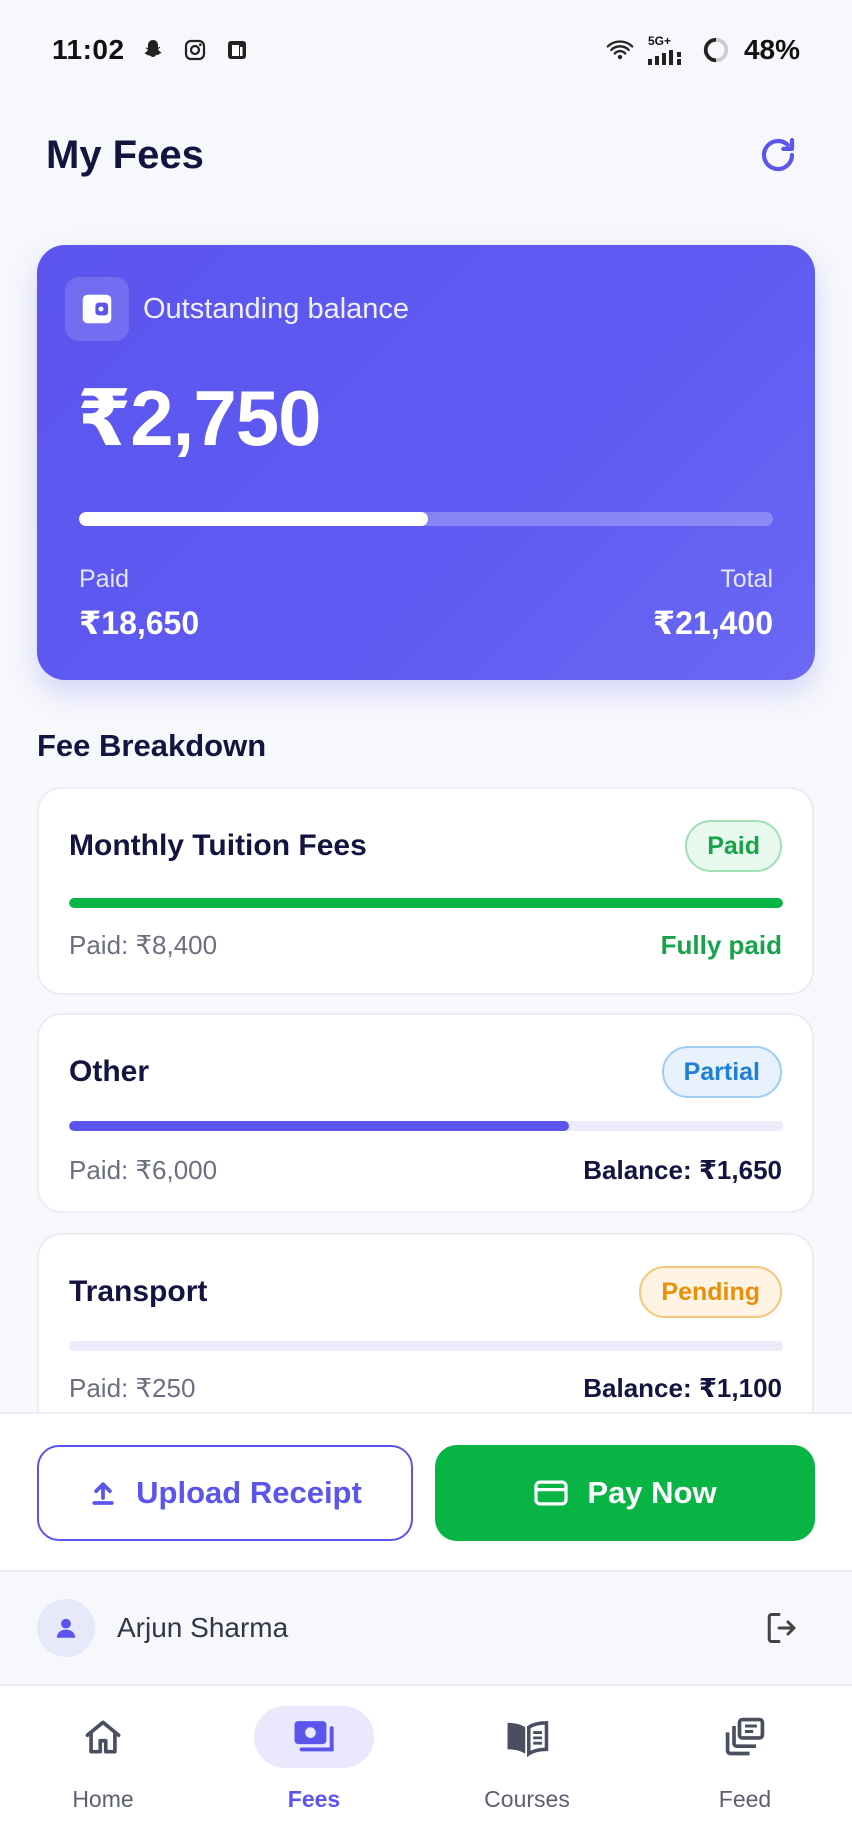 This screenshot has height=1846, width=852. I want to click on paid-amount: ₹18,650, so click(139, 623).